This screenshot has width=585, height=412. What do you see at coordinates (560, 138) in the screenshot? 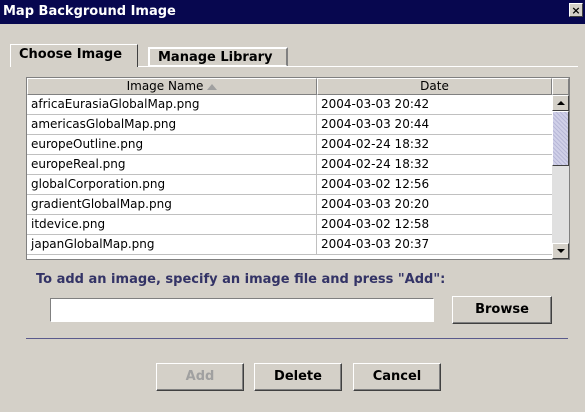
I see `scrollbar-thumb` at bounding box center [560, 138].